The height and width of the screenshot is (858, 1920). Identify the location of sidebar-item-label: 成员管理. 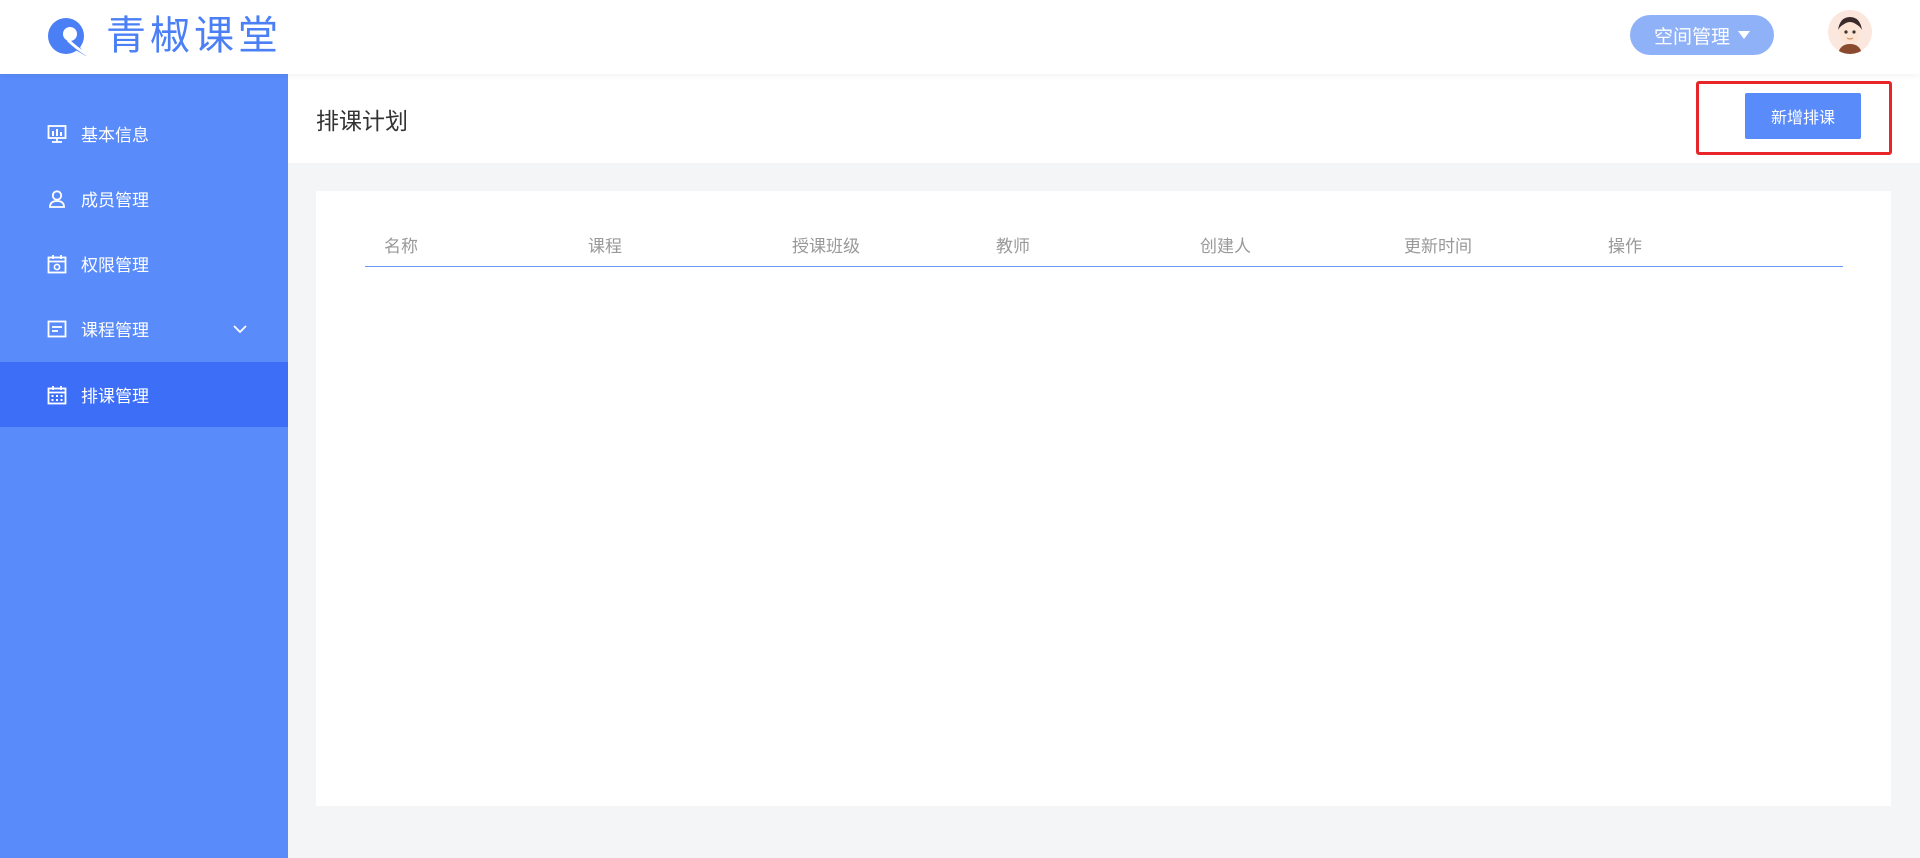
(115, 201).